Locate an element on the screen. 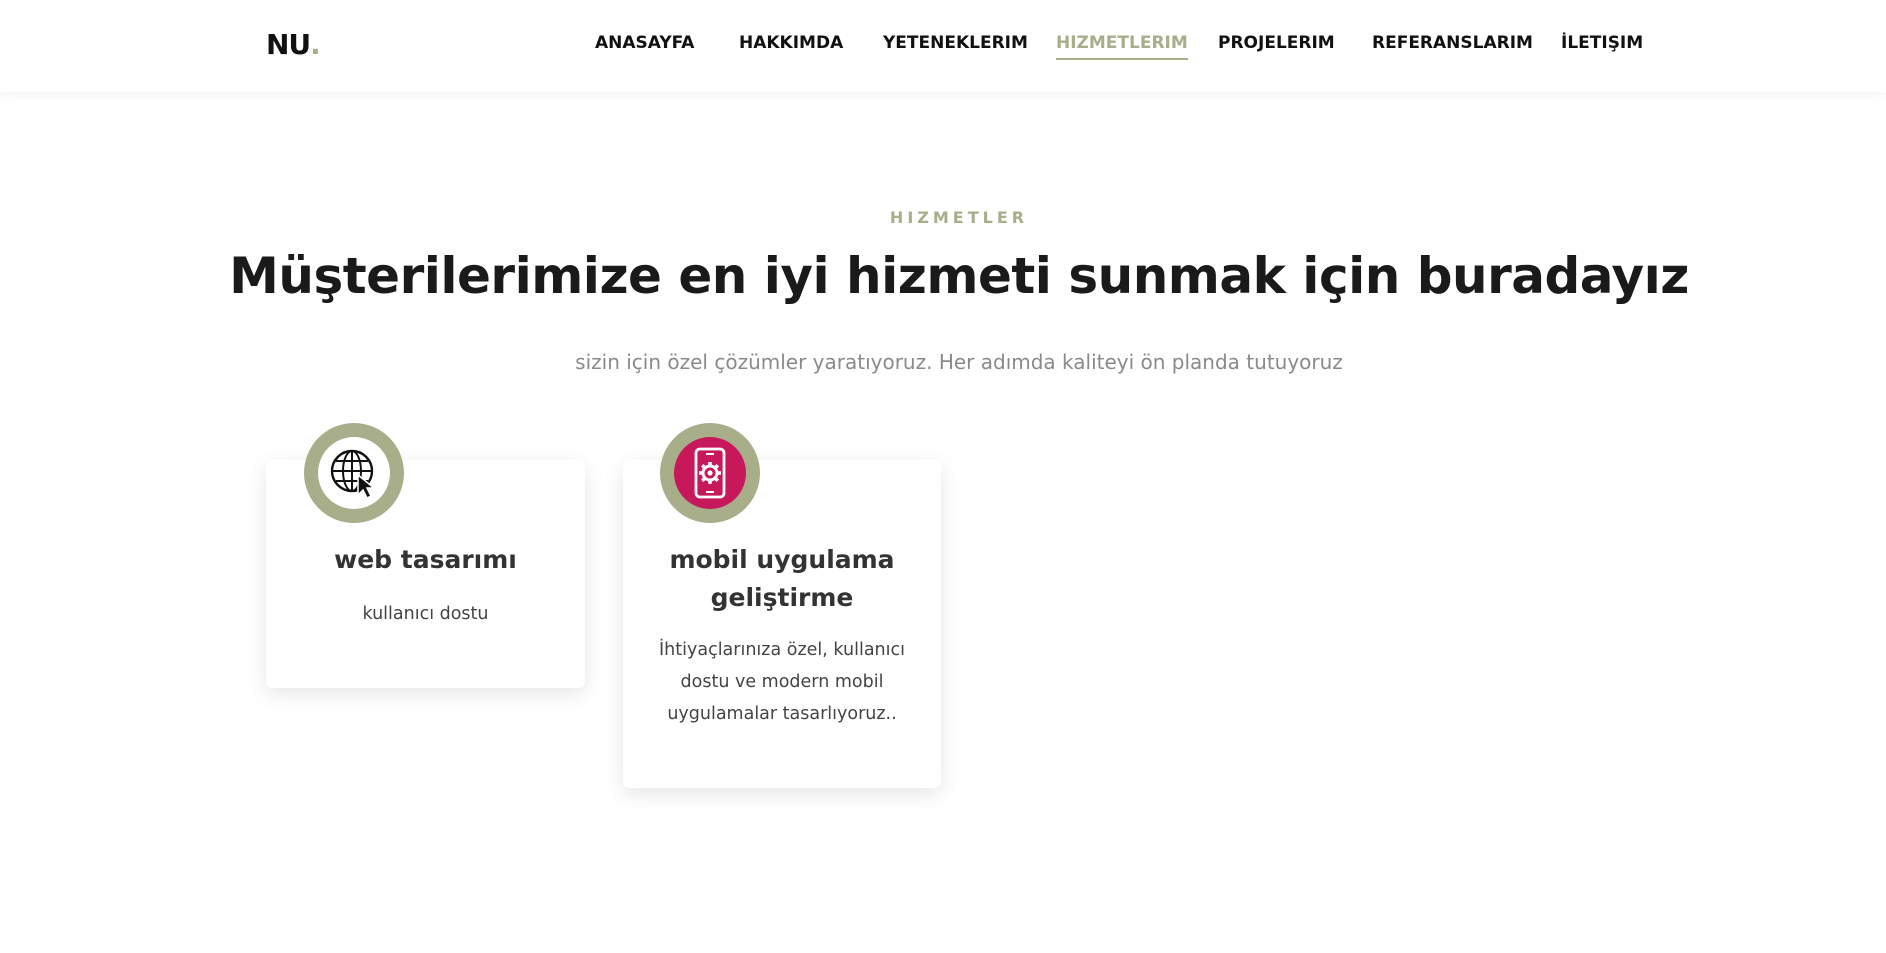  section-eyebrow: HIZMETLER is located at coordinates (959, 217).